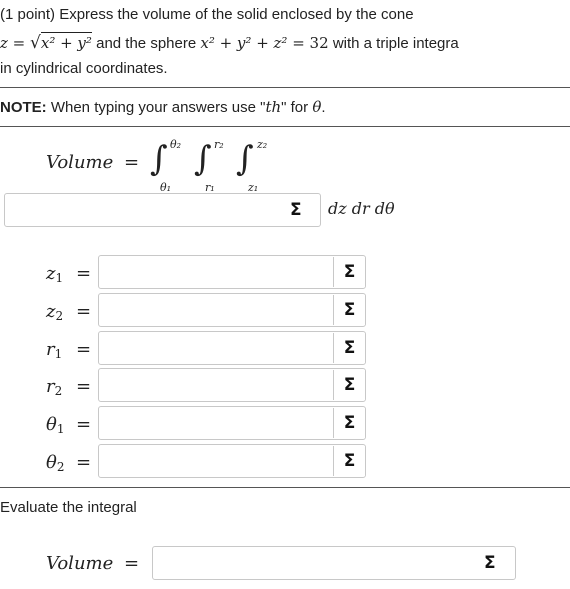 The height and width of the screenshot is (589, 570). Describe the element at coordinates (317, 107) in the screenshot. I see `note-theta: θ` at that location.